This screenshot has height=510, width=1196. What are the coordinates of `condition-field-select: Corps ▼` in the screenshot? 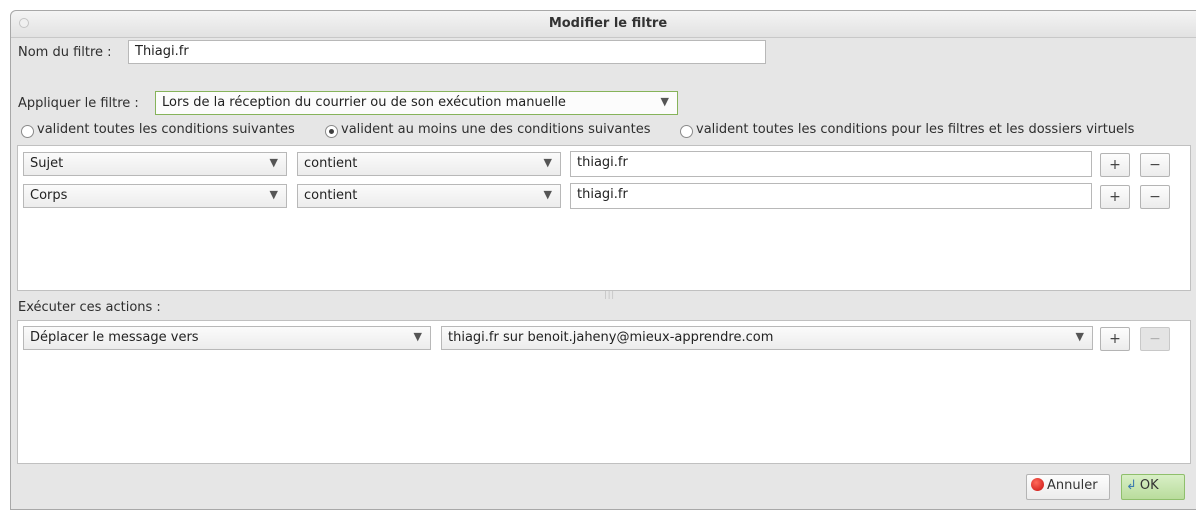 It's located at (155, 196).